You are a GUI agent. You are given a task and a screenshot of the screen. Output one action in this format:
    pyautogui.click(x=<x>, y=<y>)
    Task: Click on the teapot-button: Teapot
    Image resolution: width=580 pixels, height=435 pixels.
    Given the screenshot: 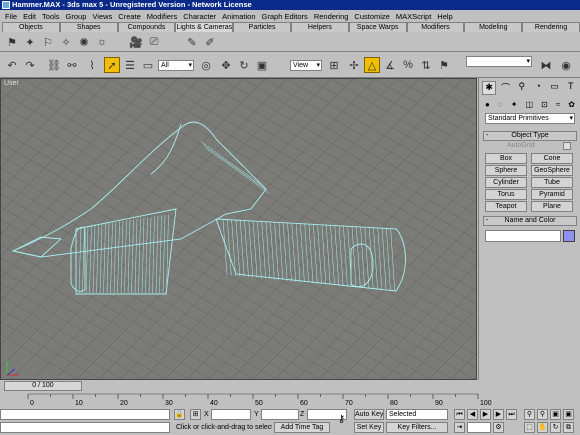 What is the action you would take?
    pyautogui.click(x=506, y=206)
    